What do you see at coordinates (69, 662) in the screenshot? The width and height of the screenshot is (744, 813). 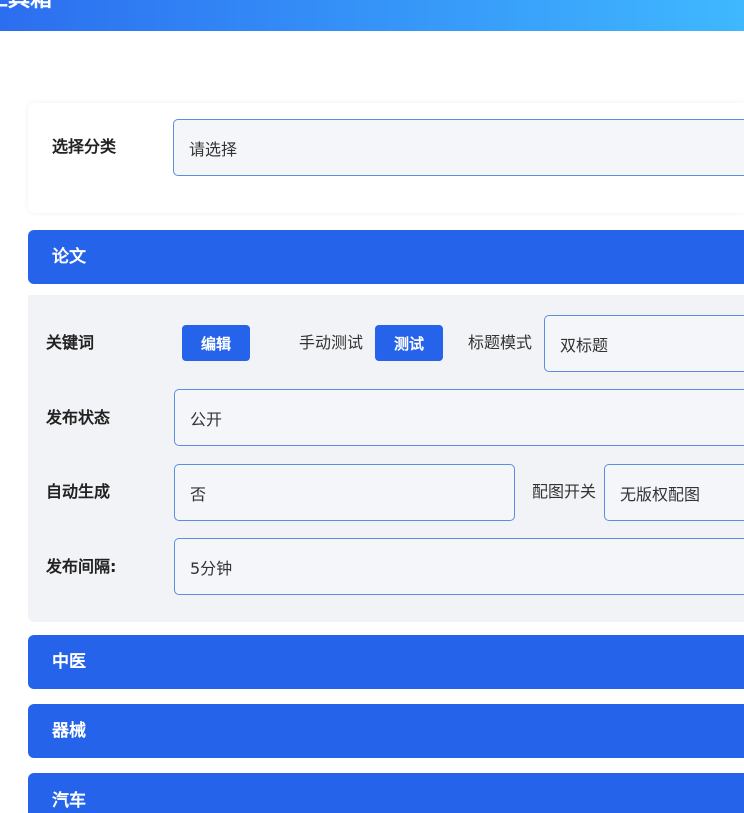 I see `section-tcm-title: 中医` at bounding box center [69, 662].